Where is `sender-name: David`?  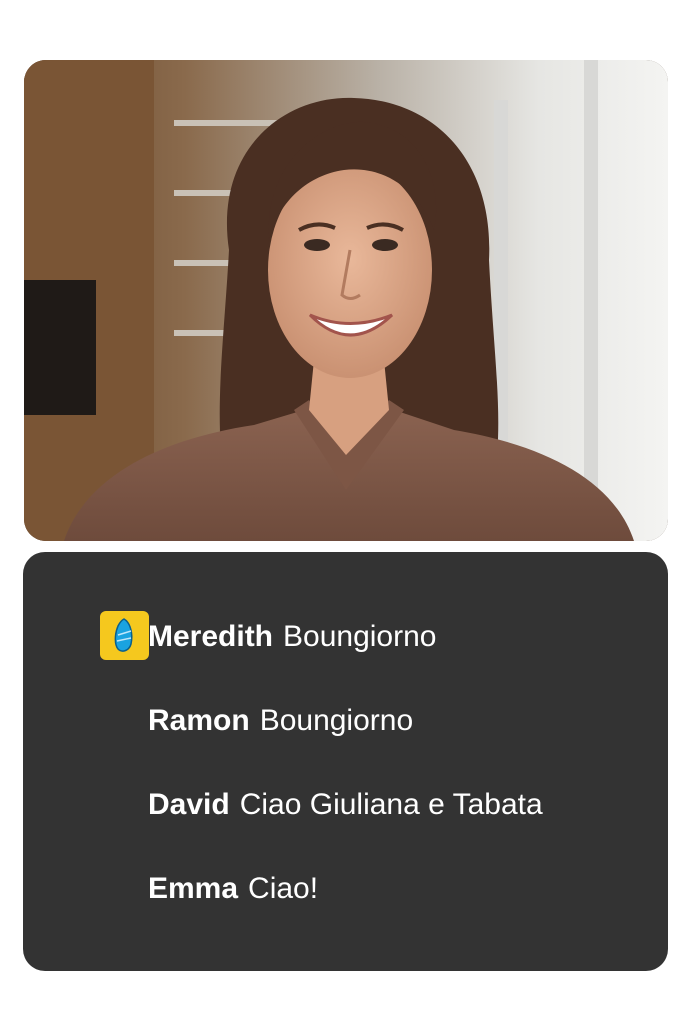 sender-name: David is located at coordinates (189, 804).